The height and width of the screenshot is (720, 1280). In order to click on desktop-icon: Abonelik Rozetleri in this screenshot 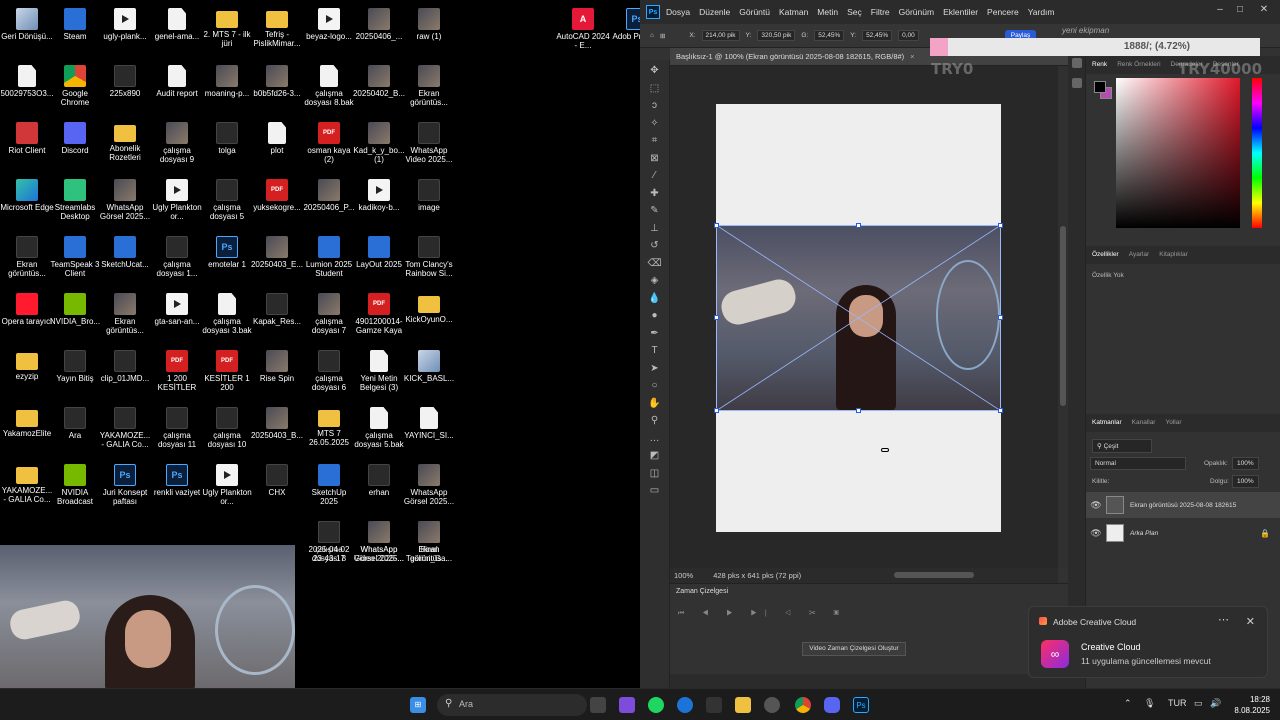, I will do `click(125, 147)`.